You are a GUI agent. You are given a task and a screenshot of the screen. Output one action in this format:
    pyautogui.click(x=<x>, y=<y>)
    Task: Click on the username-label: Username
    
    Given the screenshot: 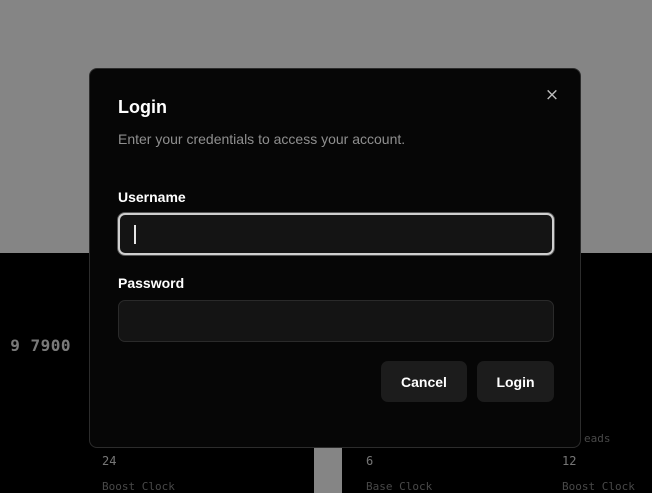 What is the action you would take?
    pyautogui.click(x=152, y=197)
    